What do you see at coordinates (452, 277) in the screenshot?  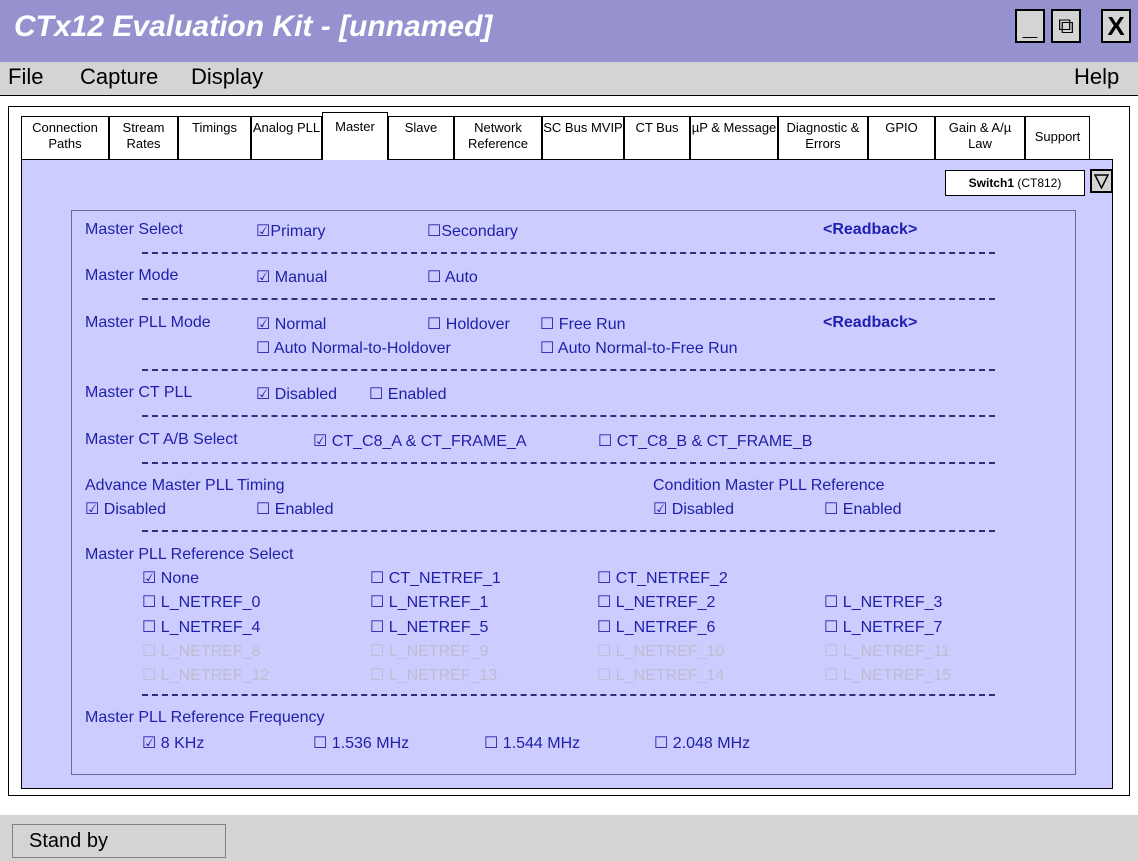 I see `master-mode-auto-checkbox: ☐ Auto` at bounding box center [452, 277].